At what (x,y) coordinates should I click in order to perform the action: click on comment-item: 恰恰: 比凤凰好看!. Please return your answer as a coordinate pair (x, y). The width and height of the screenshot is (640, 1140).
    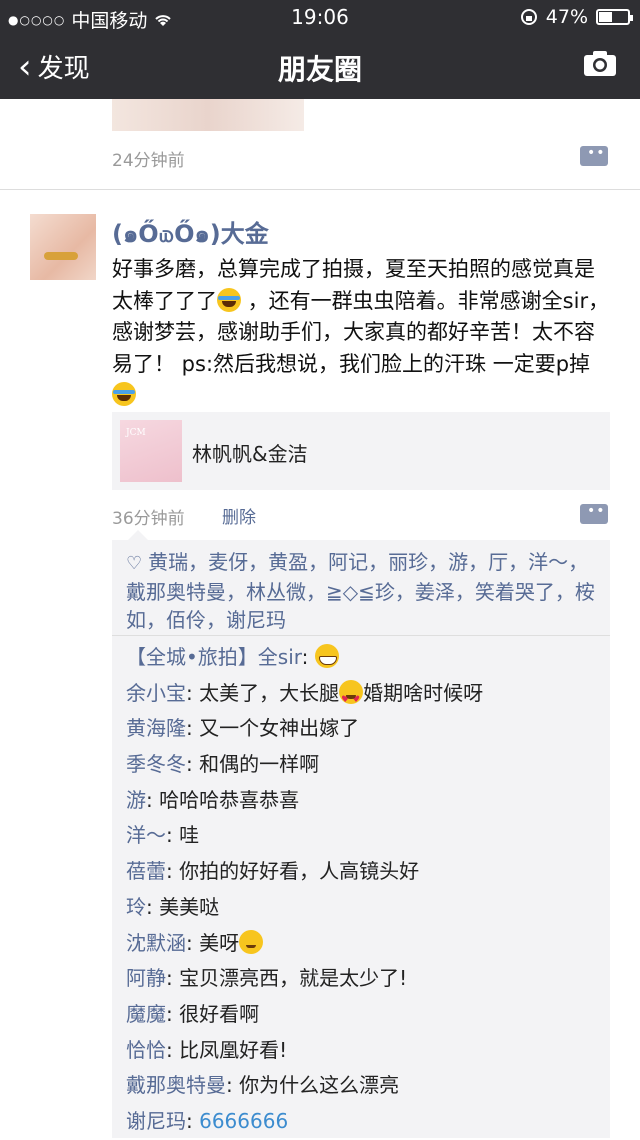
    Looking at the image, I should click on (366, 1051).